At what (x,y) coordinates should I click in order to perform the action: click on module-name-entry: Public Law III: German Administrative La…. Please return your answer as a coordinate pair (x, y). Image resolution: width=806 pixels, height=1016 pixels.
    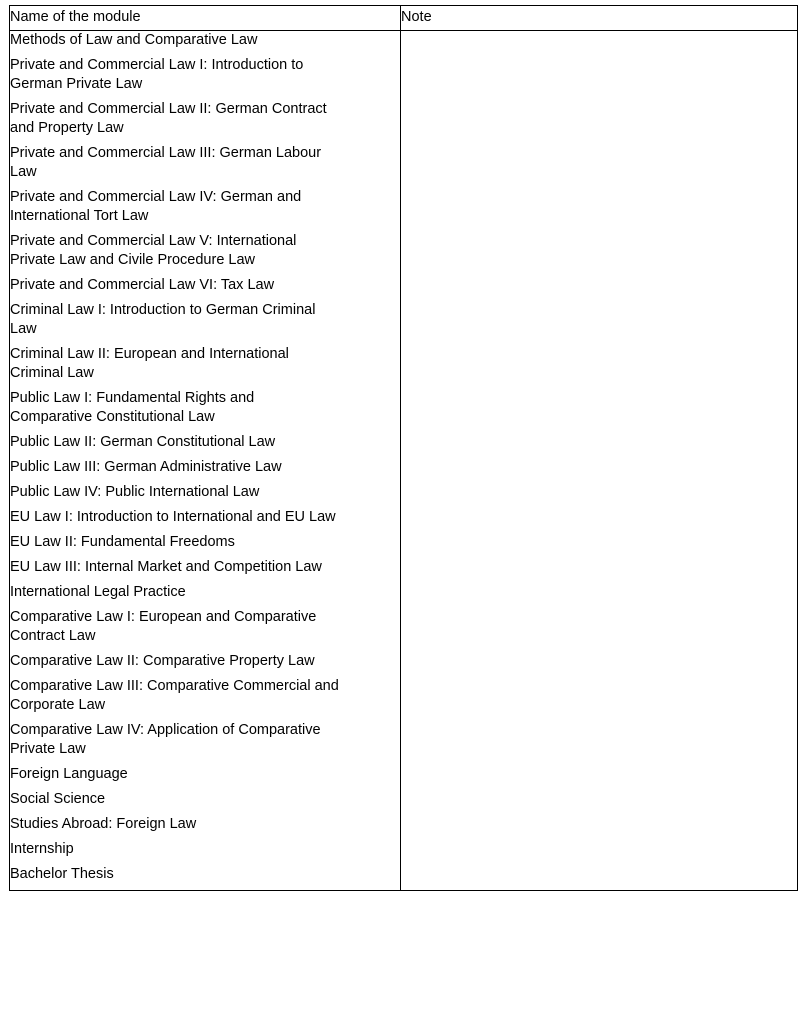
    Looking at the image, I should click on (146, 467).